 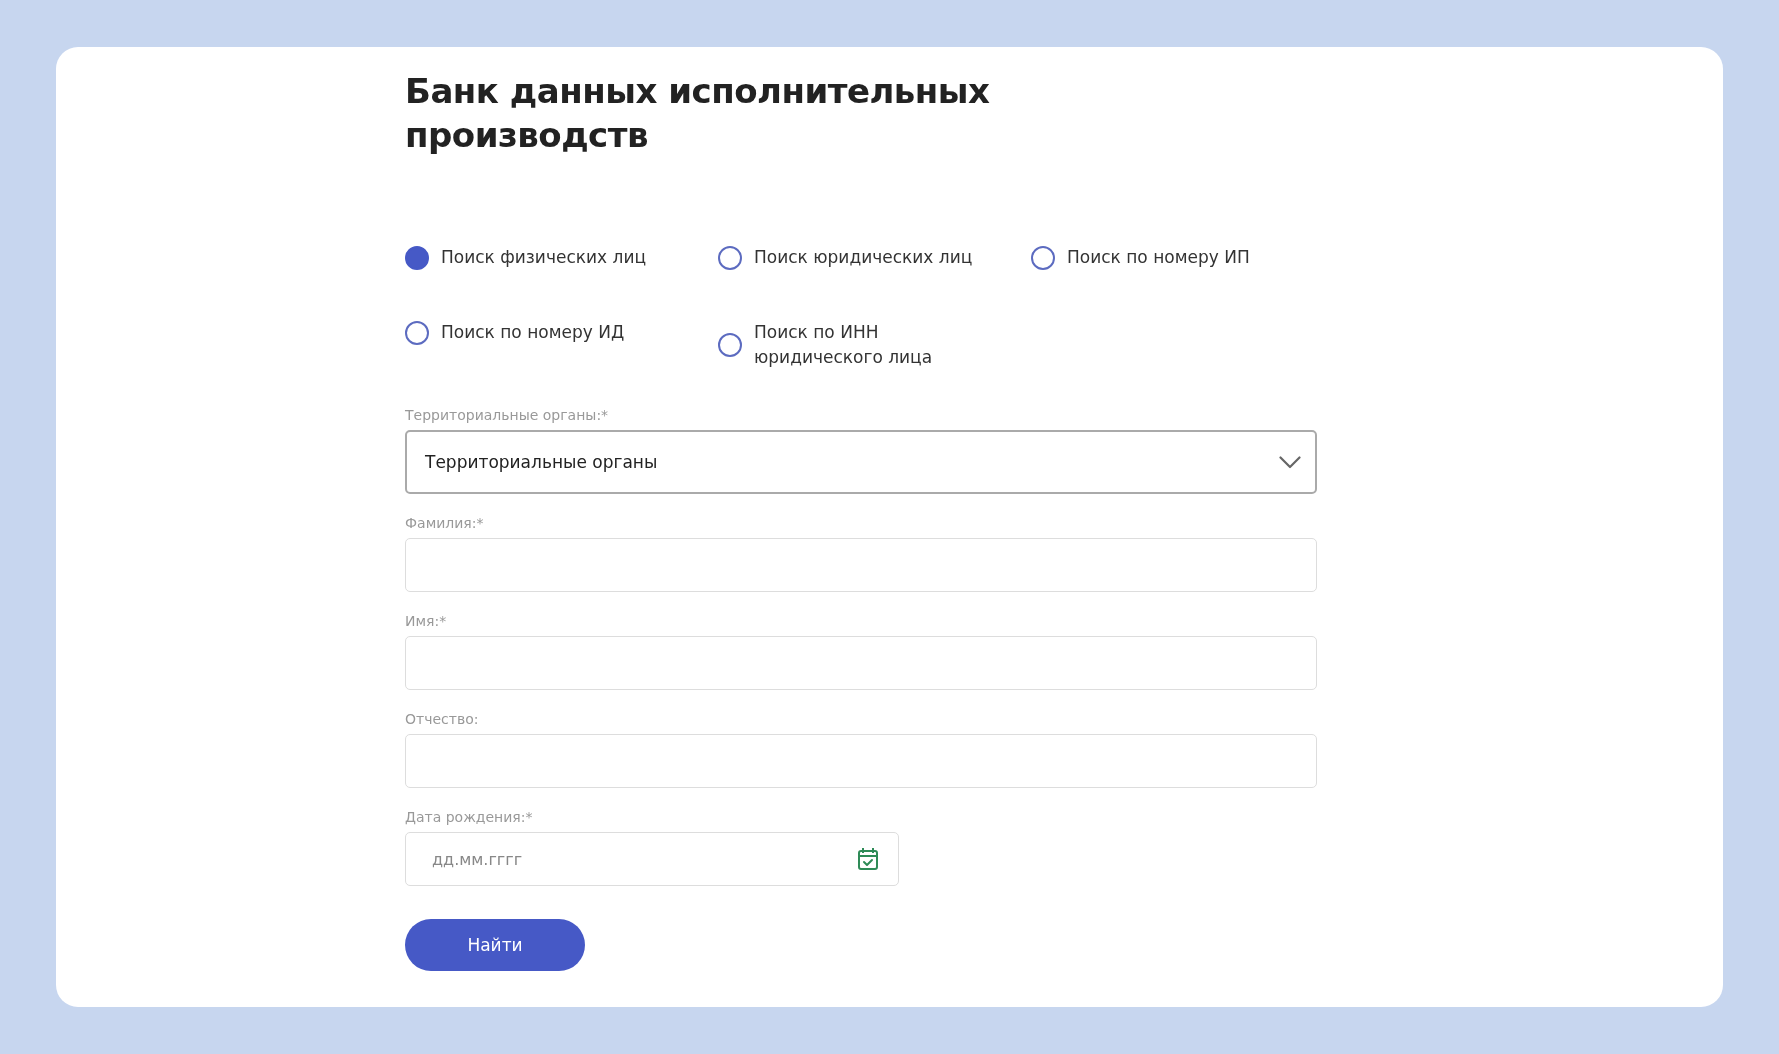 I want to click on calendar-icon, so click(x=868, y=859).